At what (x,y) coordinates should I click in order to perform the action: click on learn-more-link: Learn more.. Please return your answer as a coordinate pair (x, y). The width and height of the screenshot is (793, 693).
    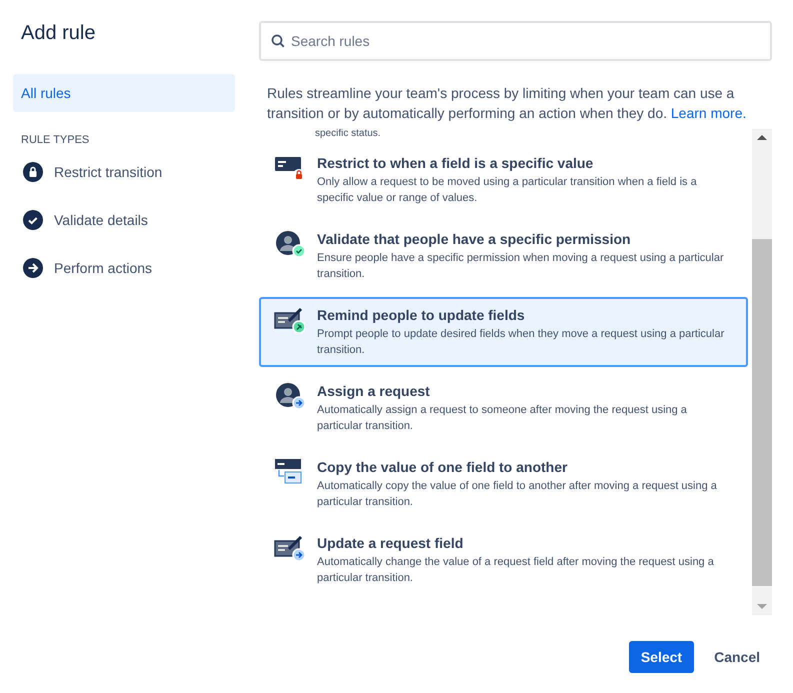
    Looking at the image, I should click on (708, 113).